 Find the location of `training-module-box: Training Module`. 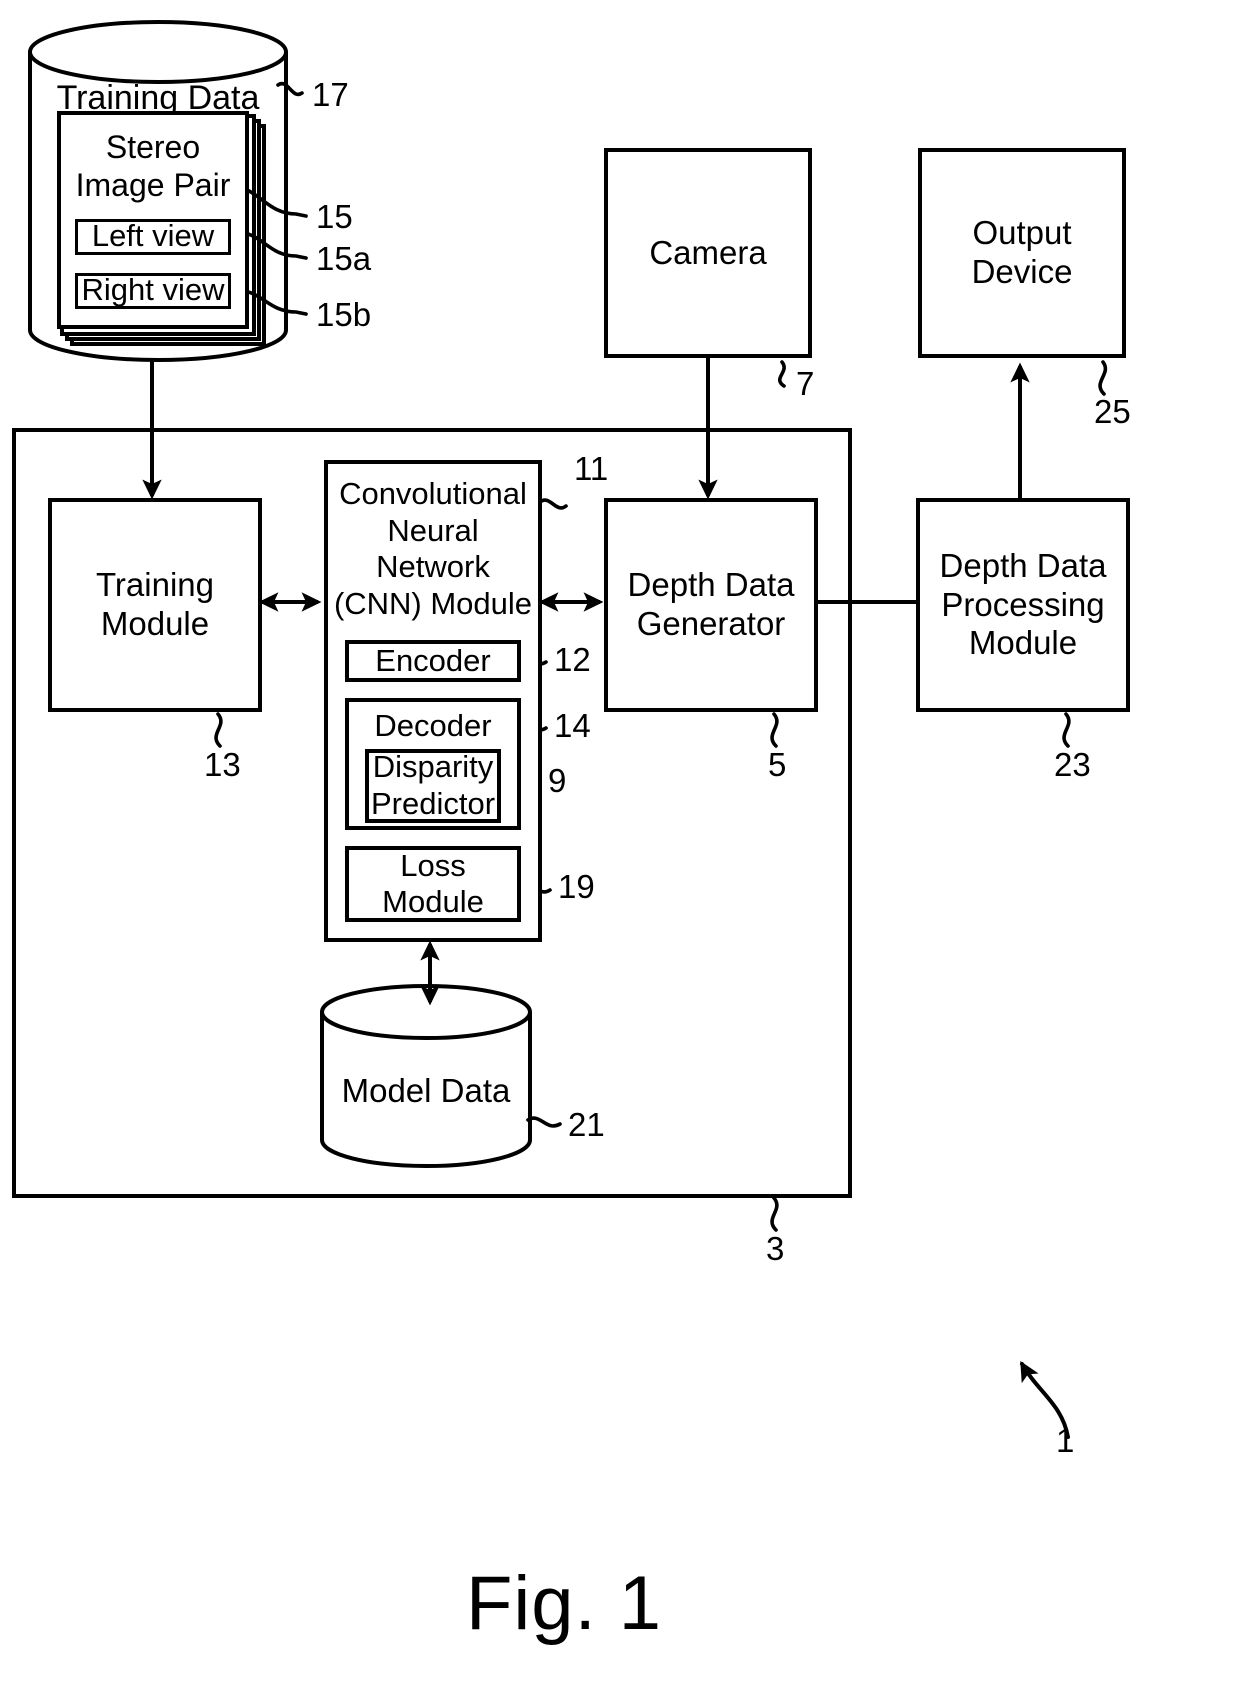

training-module-box: Training Module is located at coordinates (155, 605).